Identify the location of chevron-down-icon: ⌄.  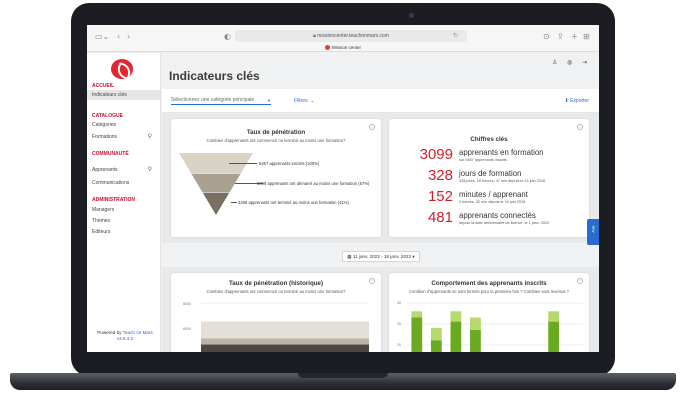
(312, 101).